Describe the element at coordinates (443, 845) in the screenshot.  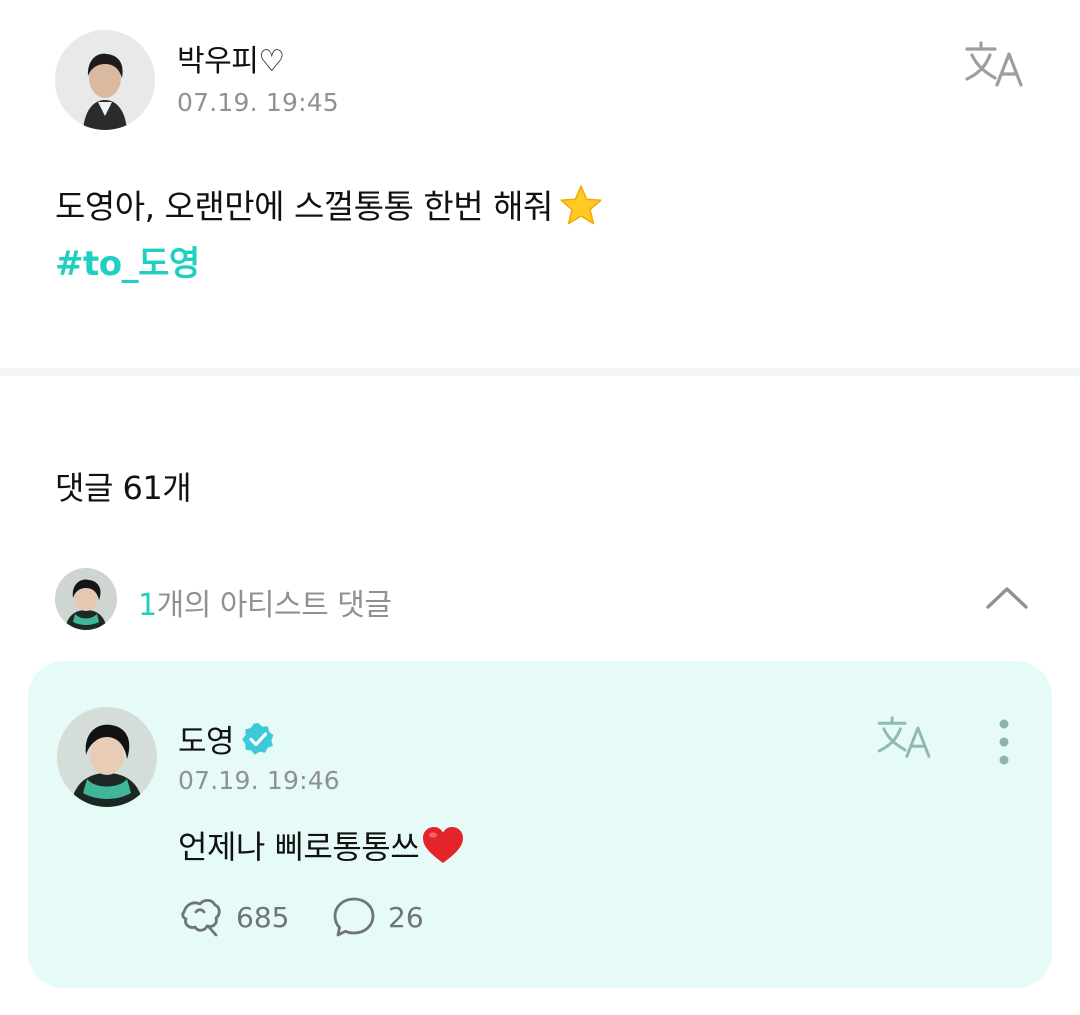
I see `heart-emoji-icon` at that location.